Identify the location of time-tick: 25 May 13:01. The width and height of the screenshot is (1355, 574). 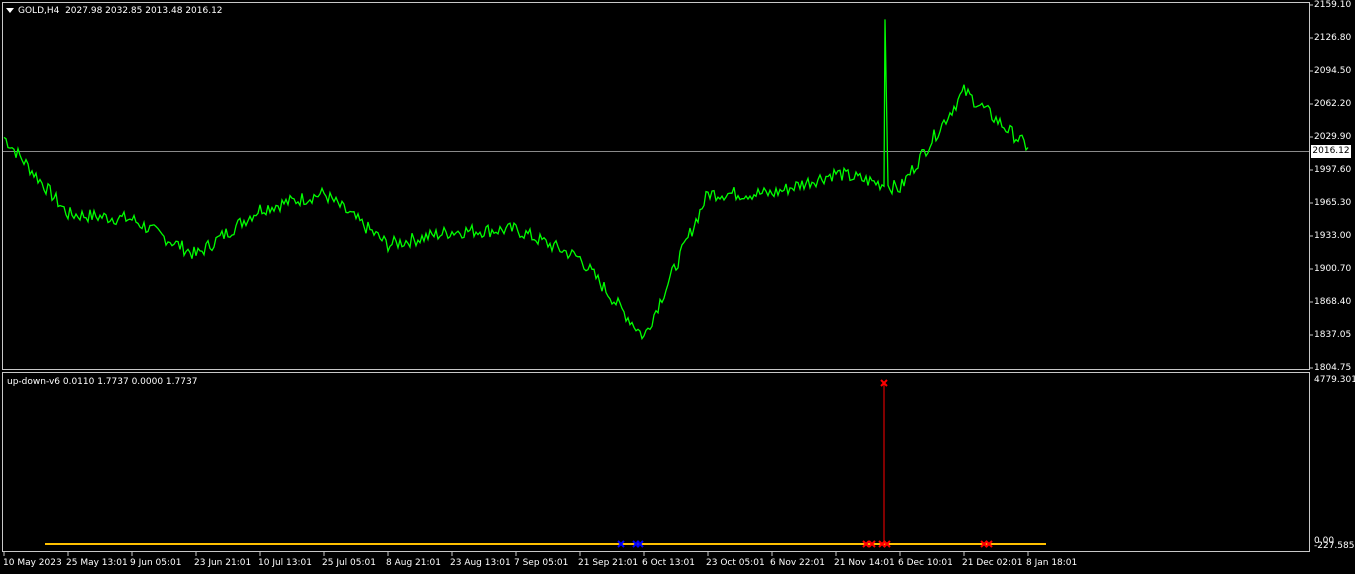
(97, 563).